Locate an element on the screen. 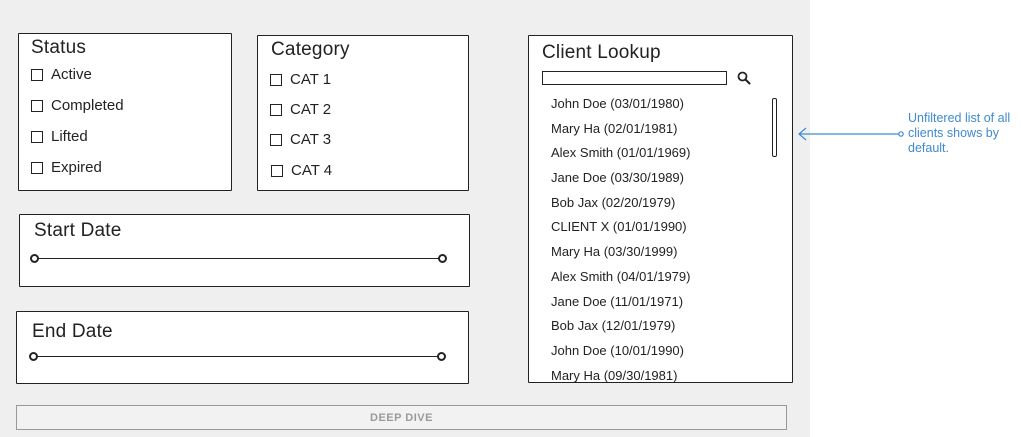 Image resolution: width=1021 pixels, height=437 pixels. start-date-slider-track is located at coordinates (239, 258).